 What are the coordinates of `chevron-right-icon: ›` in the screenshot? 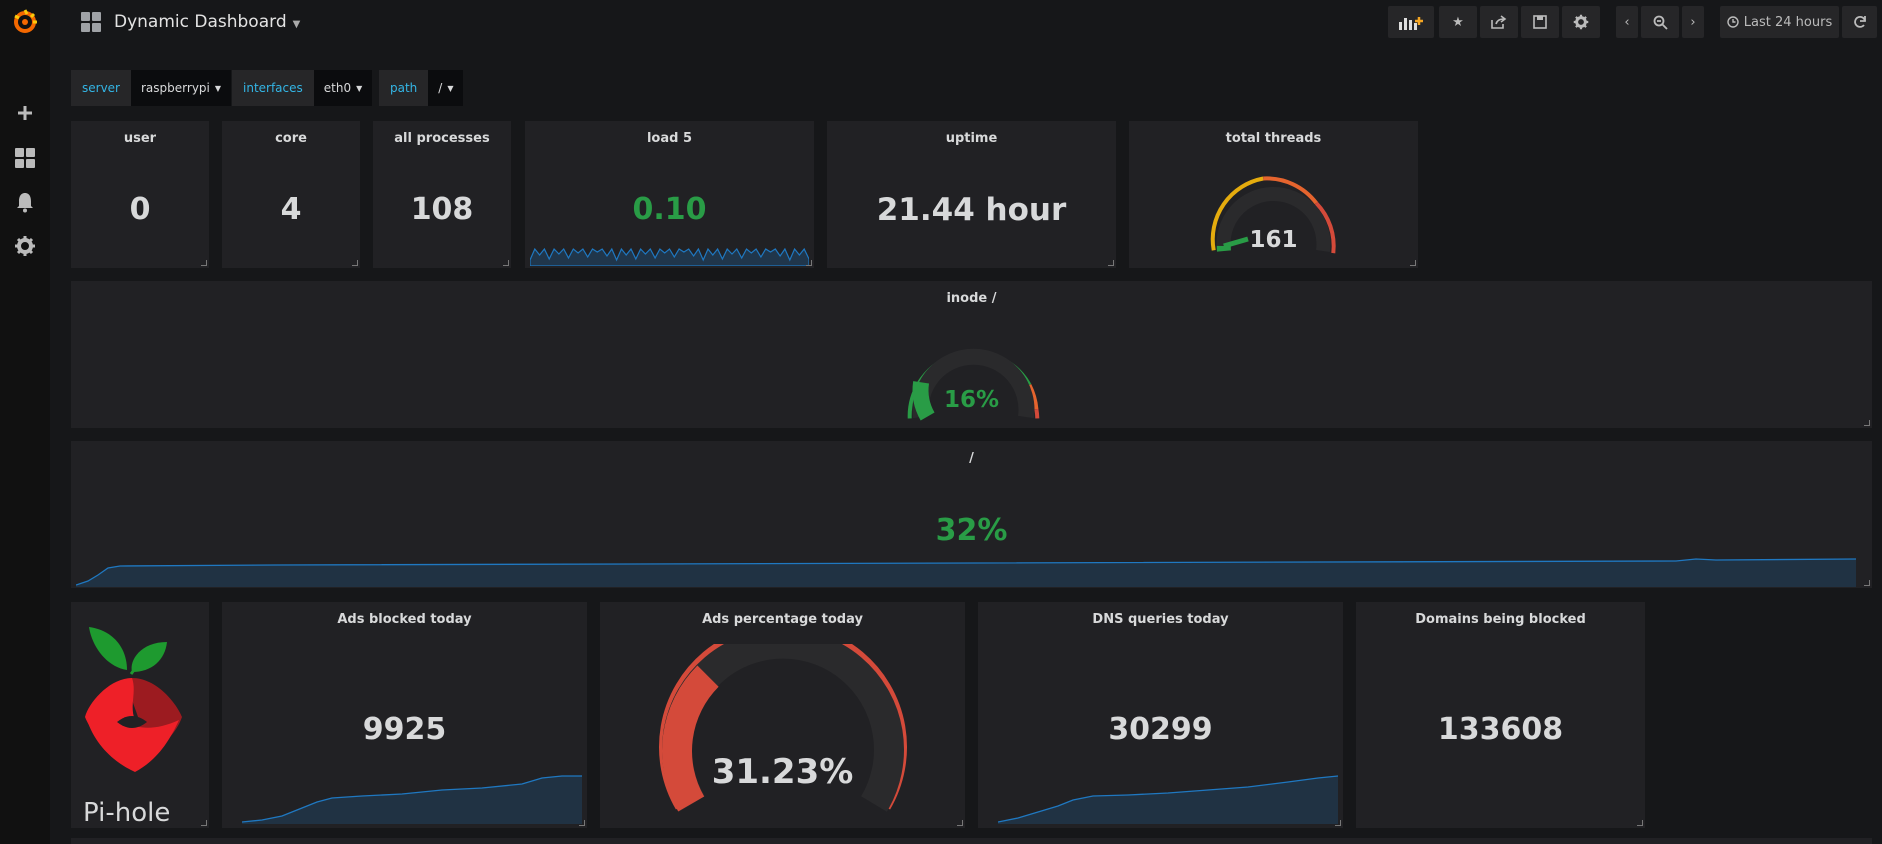 It's located at (1693, 22).